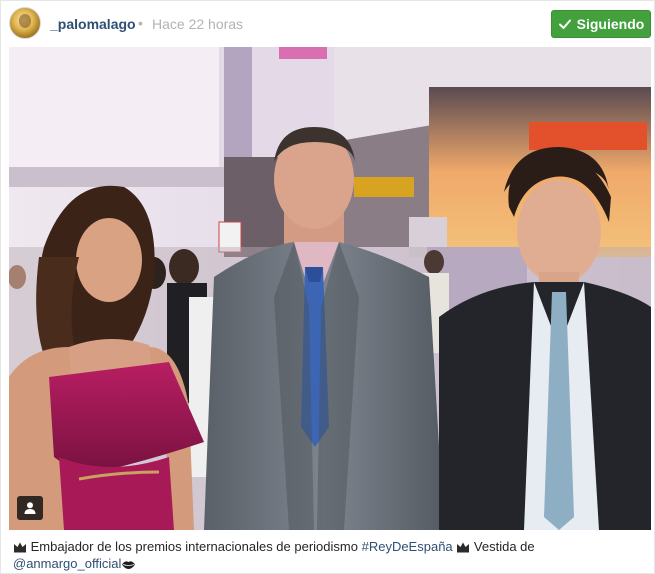  I want to click on following-button: Siguiendo, so click(601, 24).